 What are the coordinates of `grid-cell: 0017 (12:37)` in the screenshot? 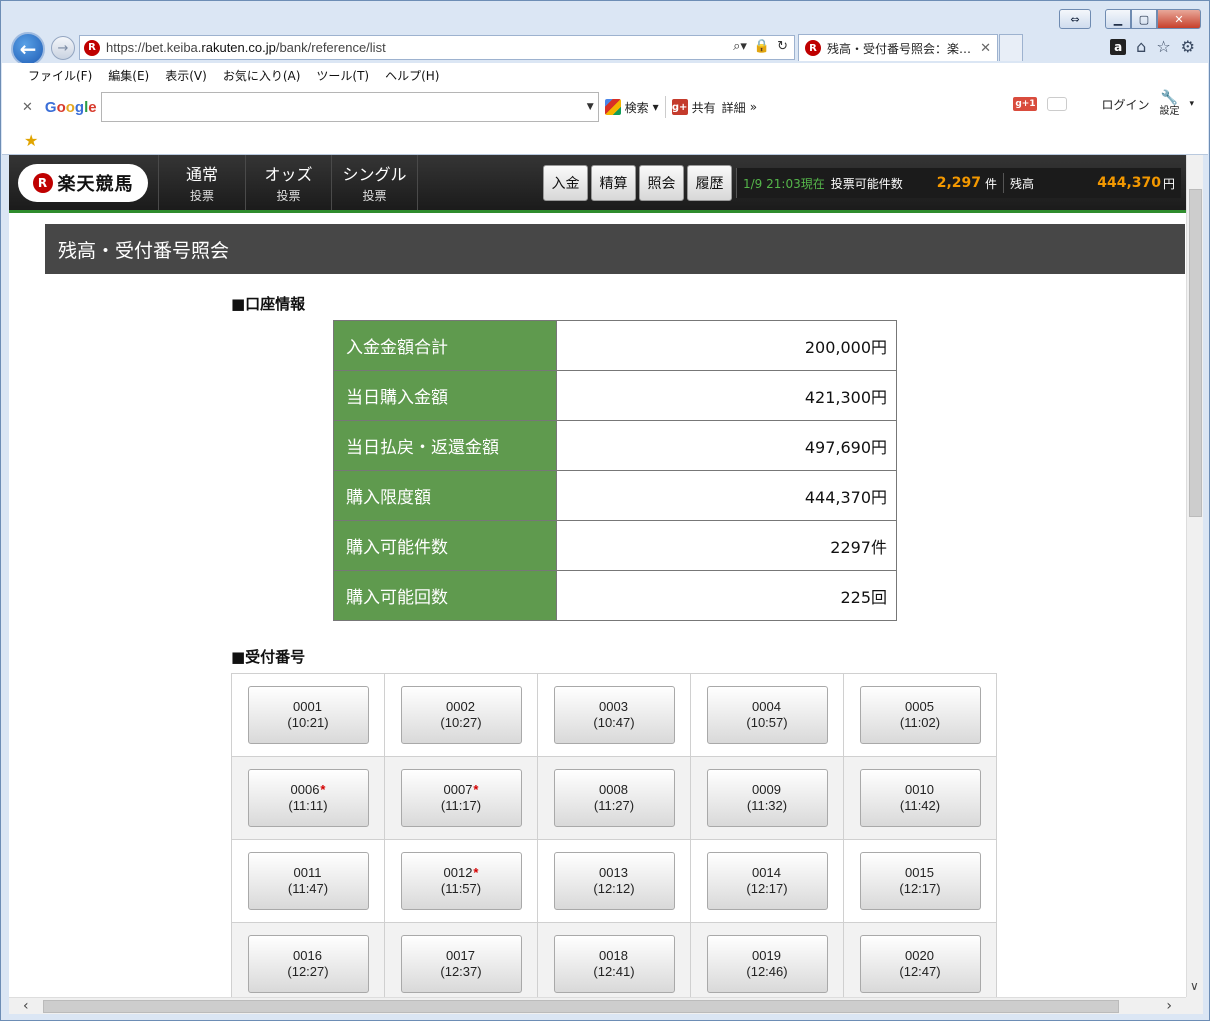 It's located at (461, 959).